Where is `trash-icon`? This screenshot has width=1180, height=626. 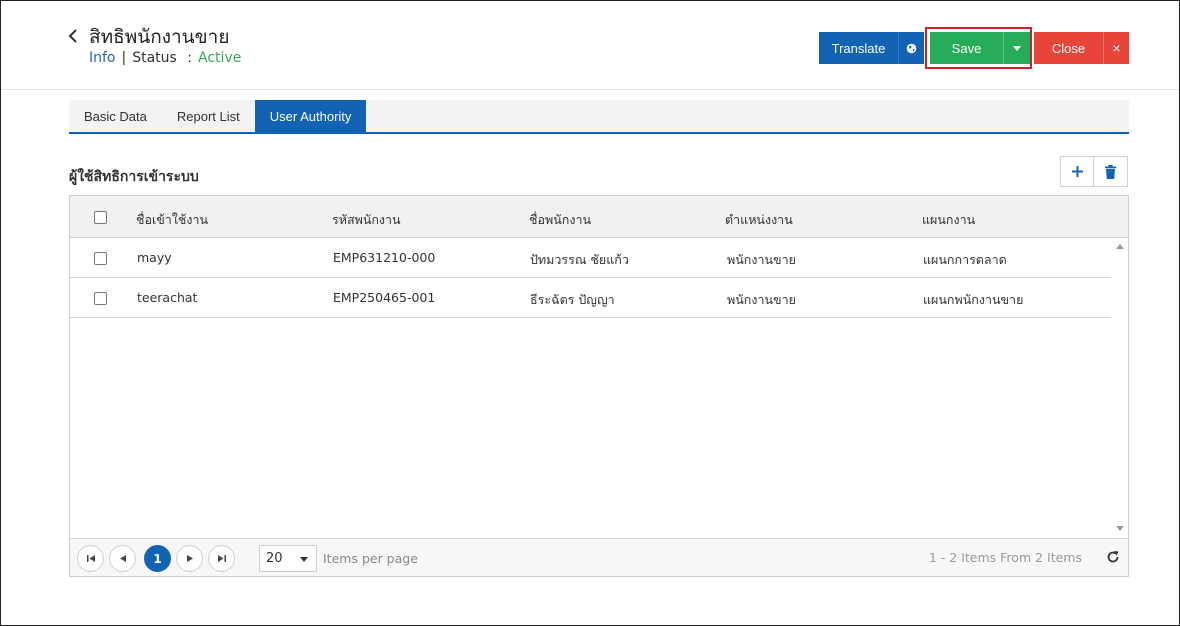
trash-icon is located at coordinates (1110, 171).